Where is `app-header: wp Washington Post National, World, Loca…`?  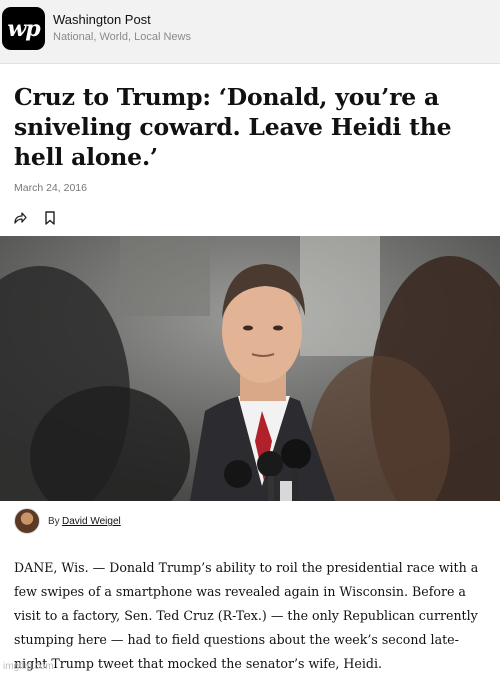
app-header: wp Washington Post National, World, Loca… is located at coordinates (250, 32).